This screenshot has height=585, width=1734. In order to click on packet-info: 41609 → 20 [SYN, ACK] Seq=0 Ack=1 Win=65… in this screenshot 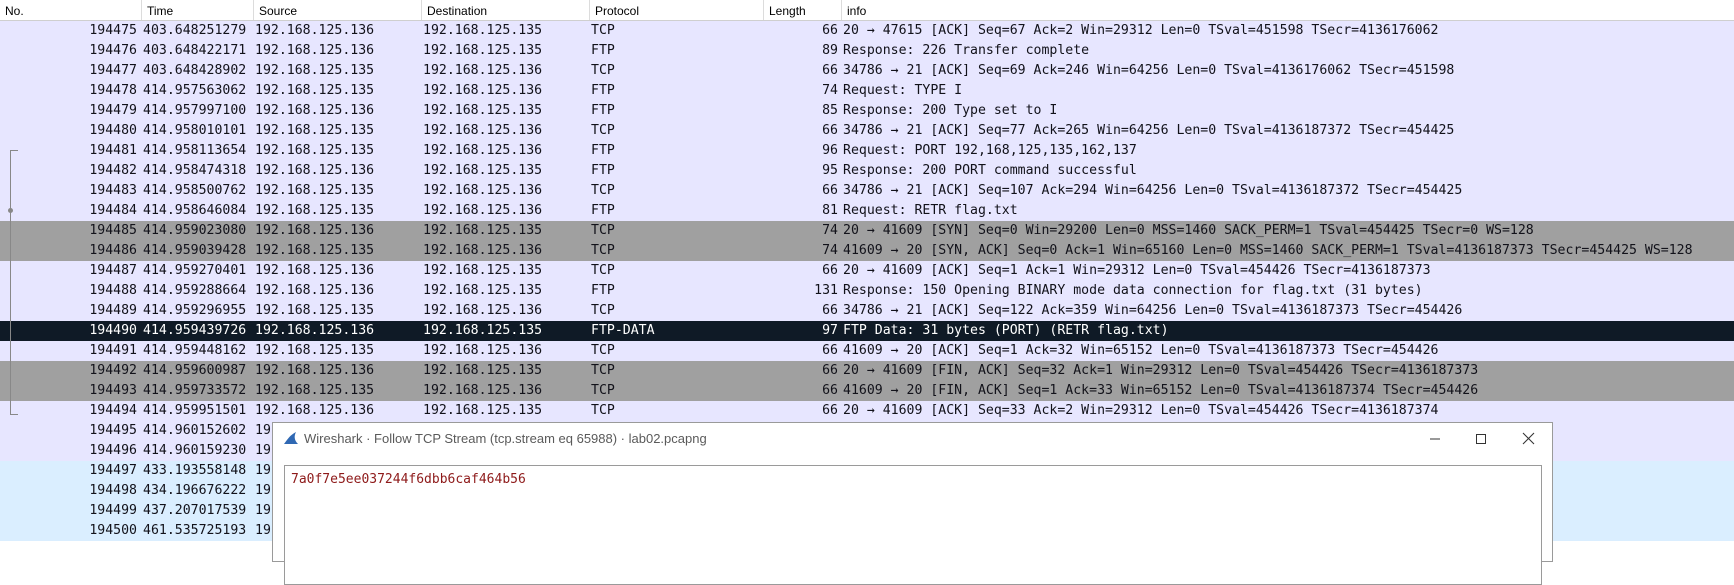, I will do `click(1268, 250)`.